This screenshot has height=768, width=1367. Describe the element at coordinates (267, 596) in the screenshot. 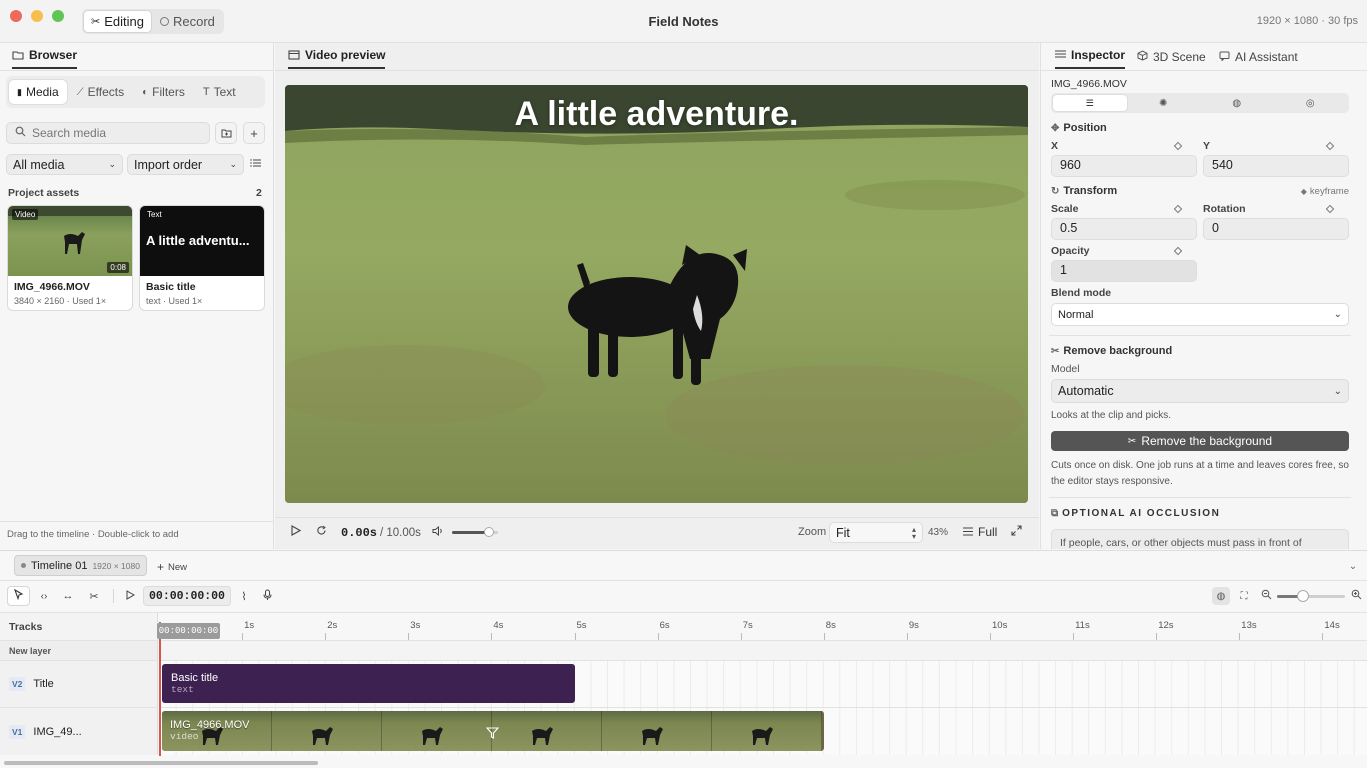

I see `record-voiceover-button` at that location.